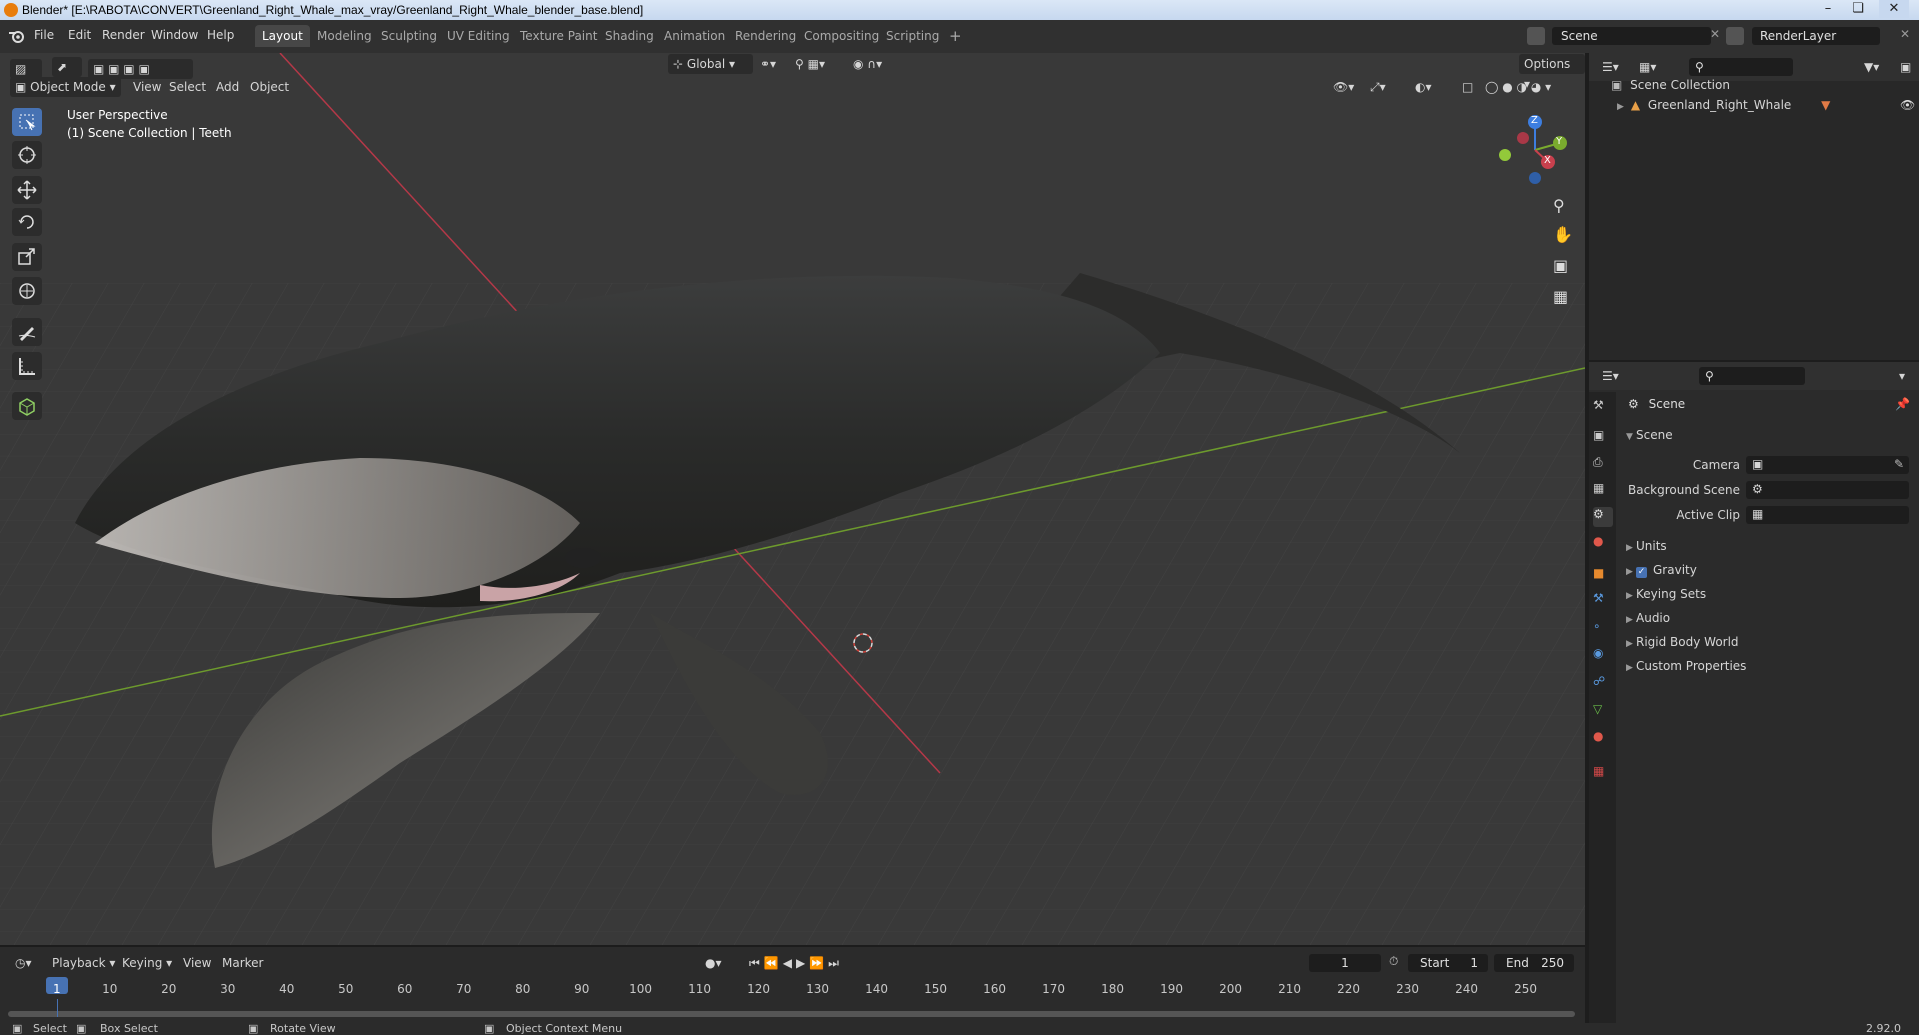  I want to click on zoom-icon: ⚲, so click(1559, 205).